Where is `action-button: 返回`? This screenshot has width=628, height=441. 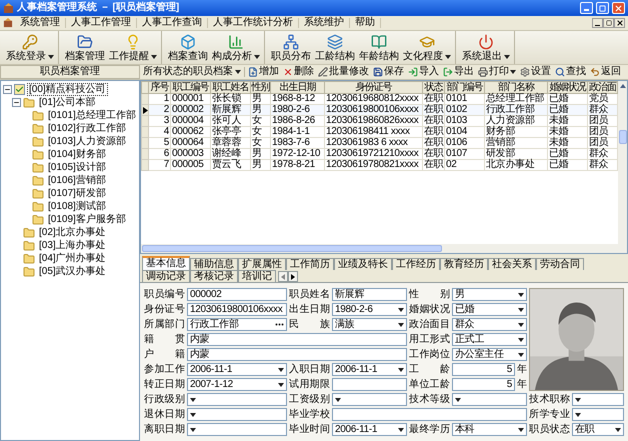 action-button: 返回 is located at coordinates (605, 72).